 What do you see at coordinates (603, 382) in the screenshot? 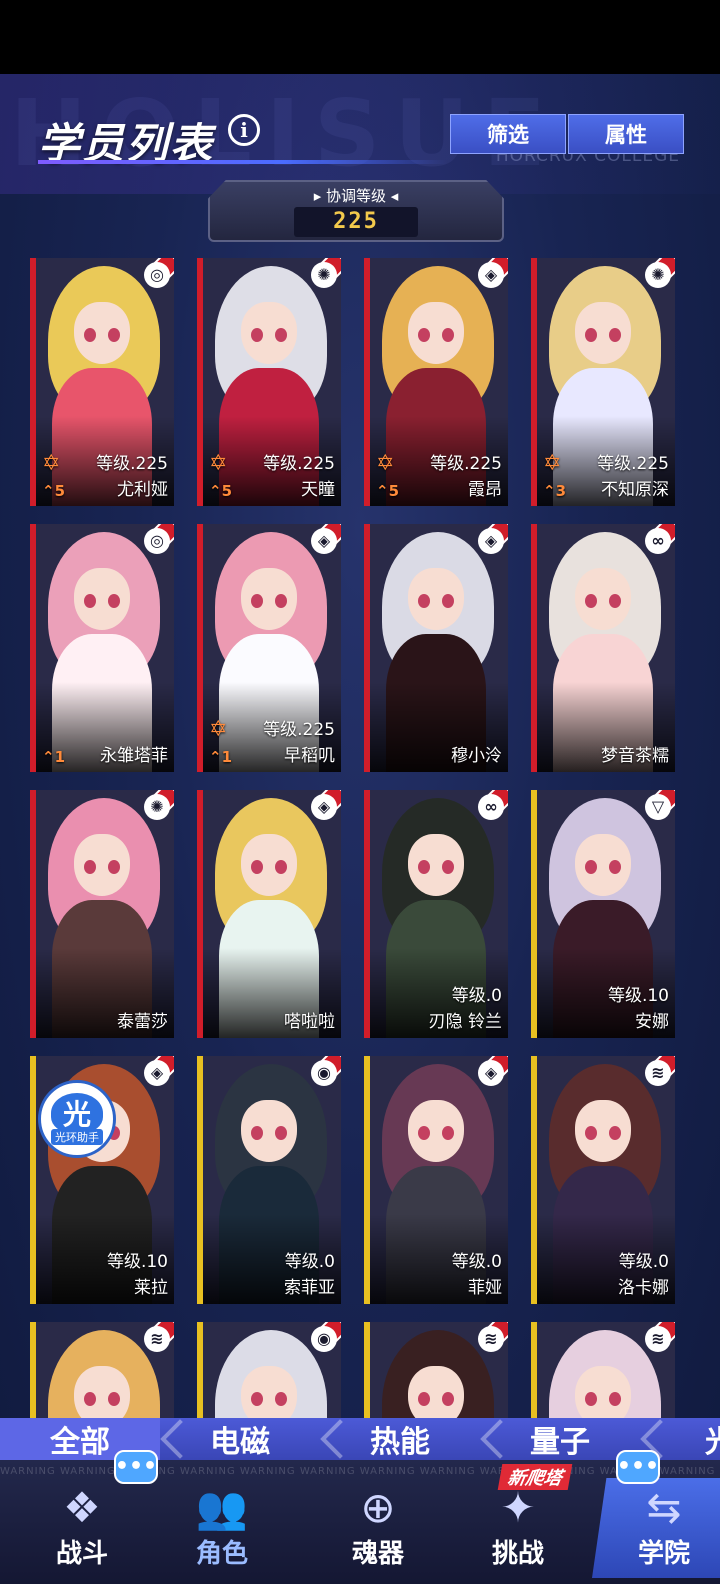
I see `character-card: ✺ 等级.225 不知原深 ✡ ⌃3` at bounding box center [603, 382].